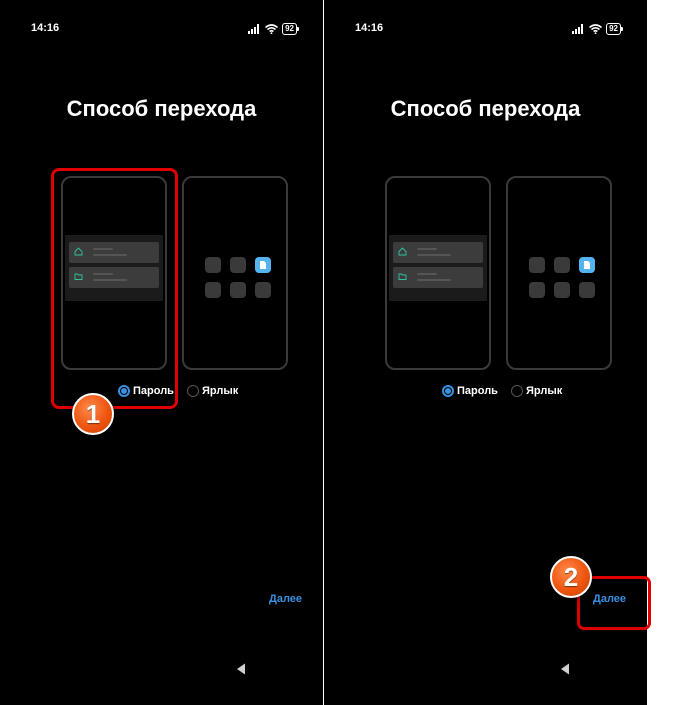  I want to click on step-badge-1: 1, so click(93, 414).